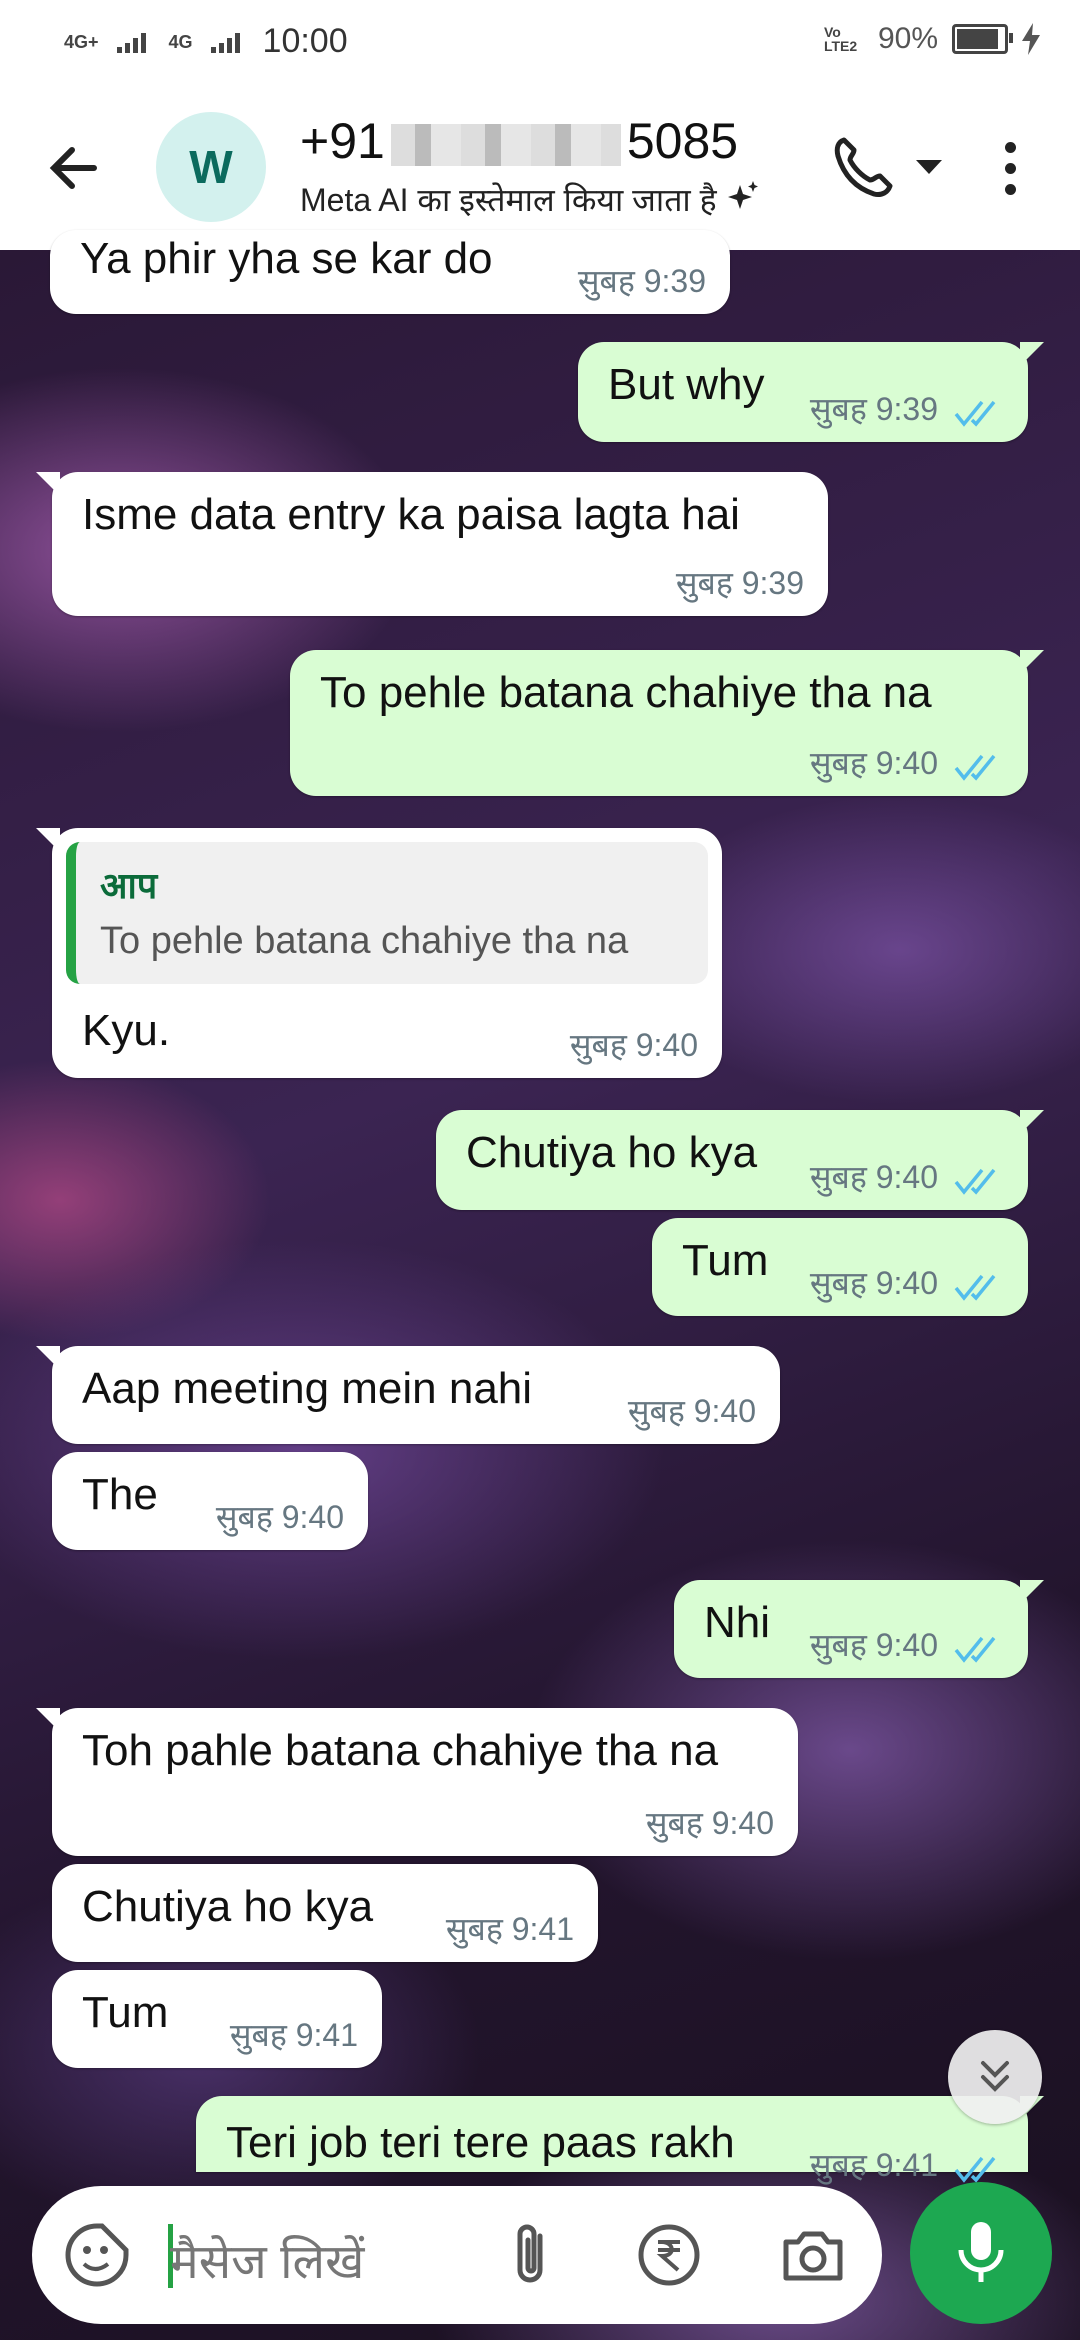 The width and height of the screenshot is (1080, 2340). What do you see at coordinates (400, 1750) in the screenshot?
I see `message-text: Toh pahle batana chahiye tha na` at bounding box center [400, 1750].